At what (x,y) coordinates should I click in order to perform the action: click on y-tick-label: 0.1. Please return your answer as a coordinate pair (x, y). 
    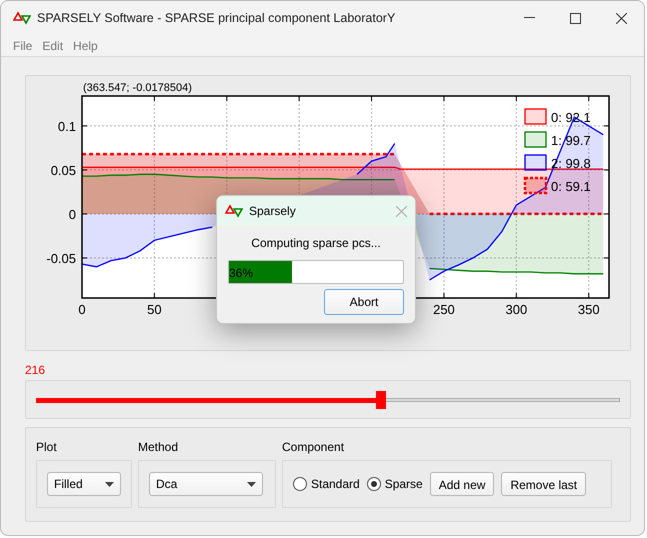
    Looking at the image, I should click on (67, 126).